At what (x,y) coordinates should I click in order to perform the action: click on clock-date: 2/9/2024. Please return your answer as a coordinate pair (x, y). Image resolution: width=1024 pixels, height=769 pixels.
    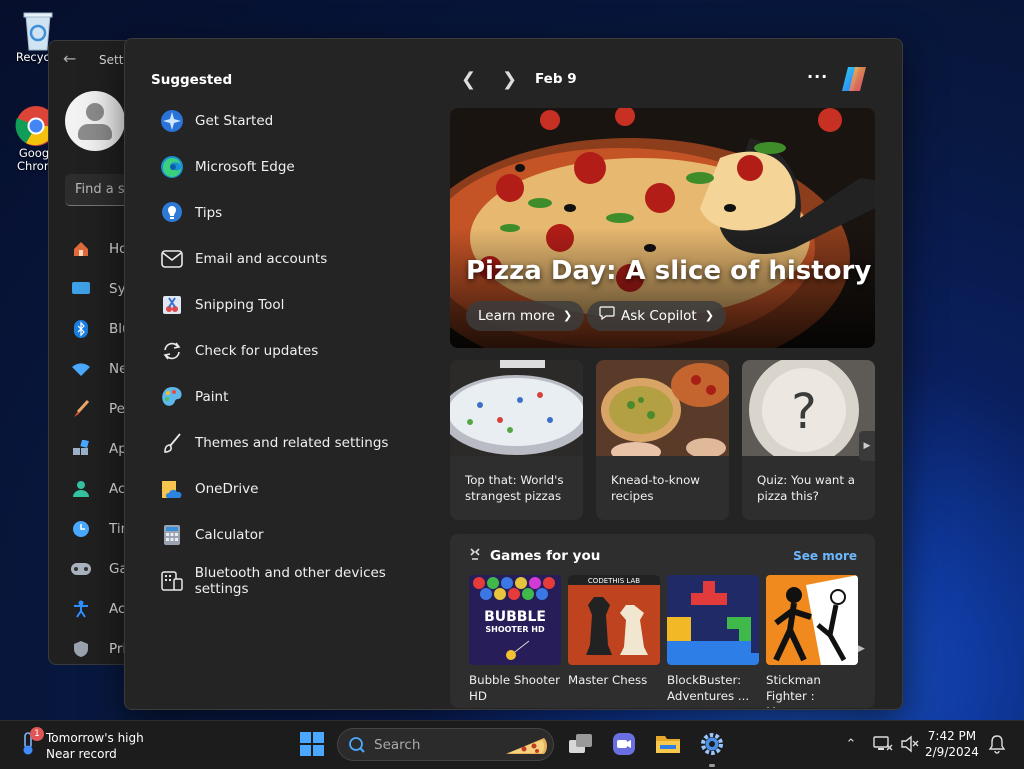
    Looking at the image, I should click on (952, 752).